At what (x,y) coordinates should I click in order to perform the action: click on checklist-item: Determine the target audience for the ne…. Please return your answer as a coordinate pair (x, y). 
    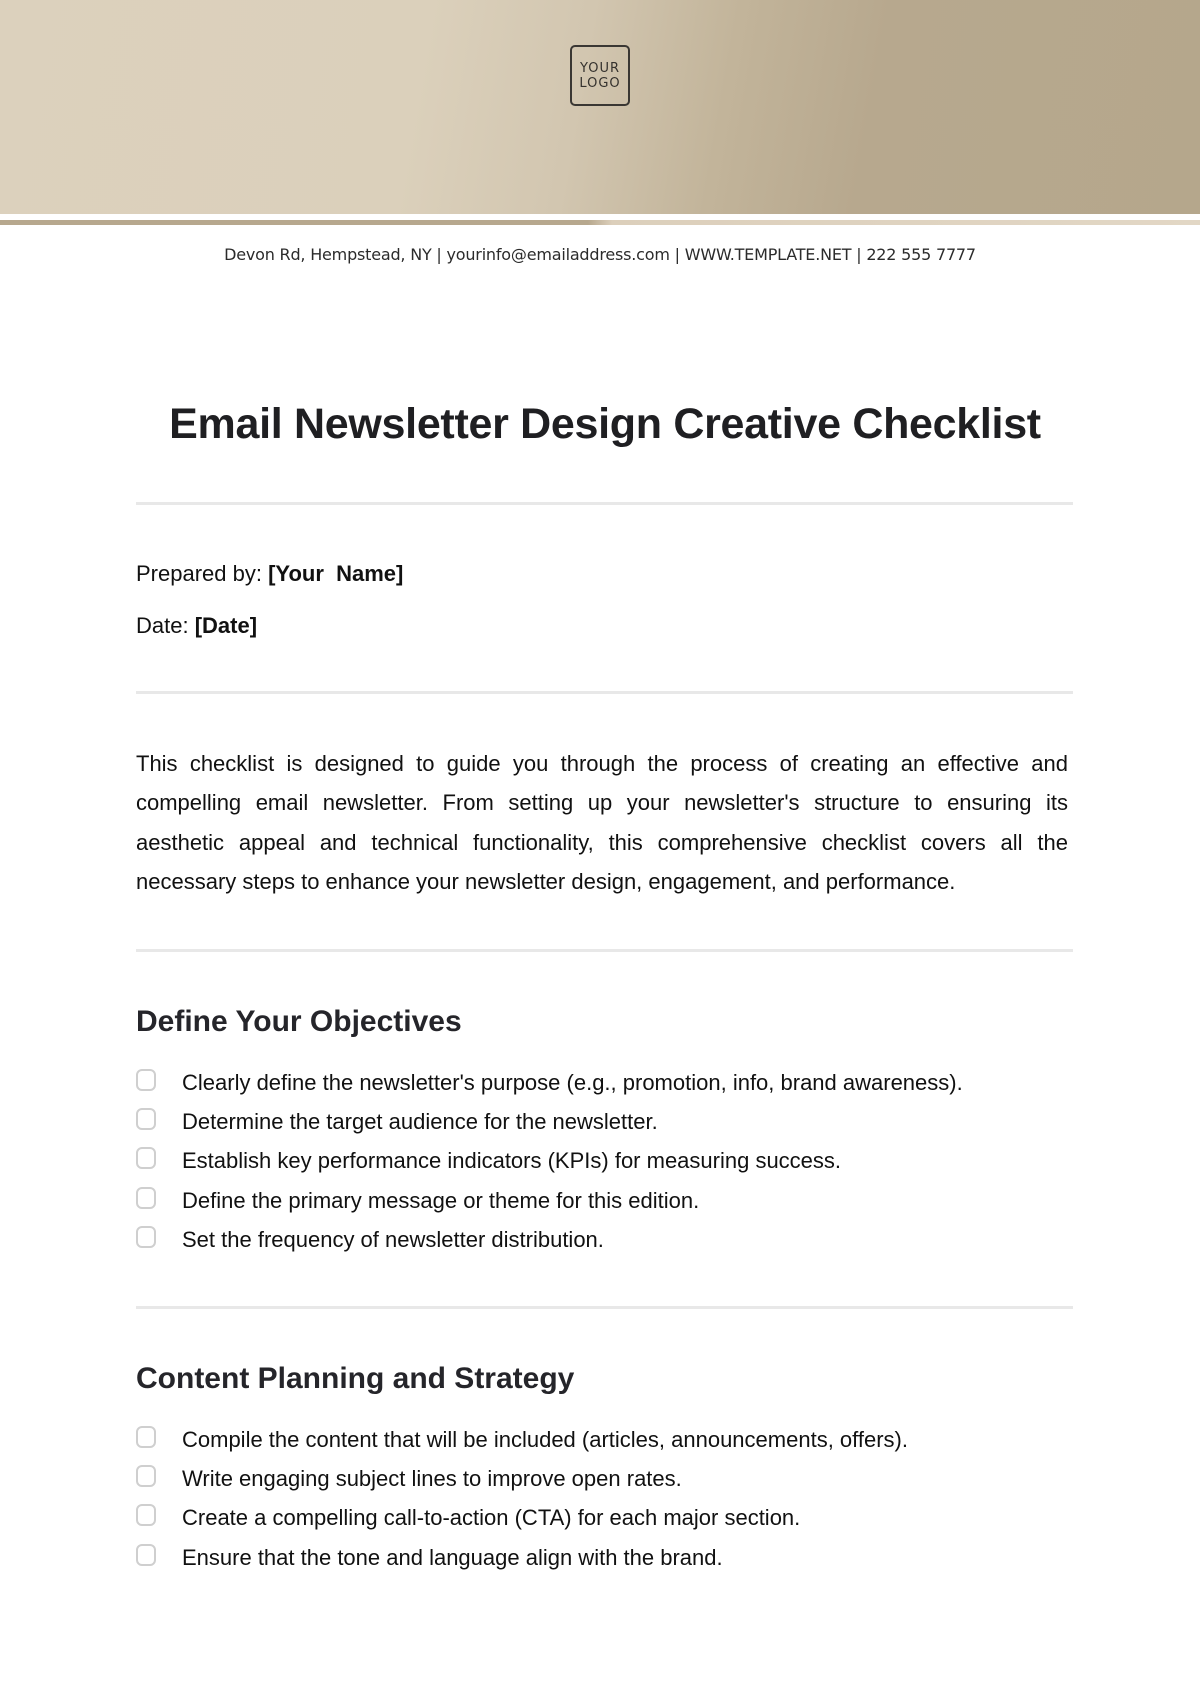
    Looking at the image, I should click on (606, 1121).